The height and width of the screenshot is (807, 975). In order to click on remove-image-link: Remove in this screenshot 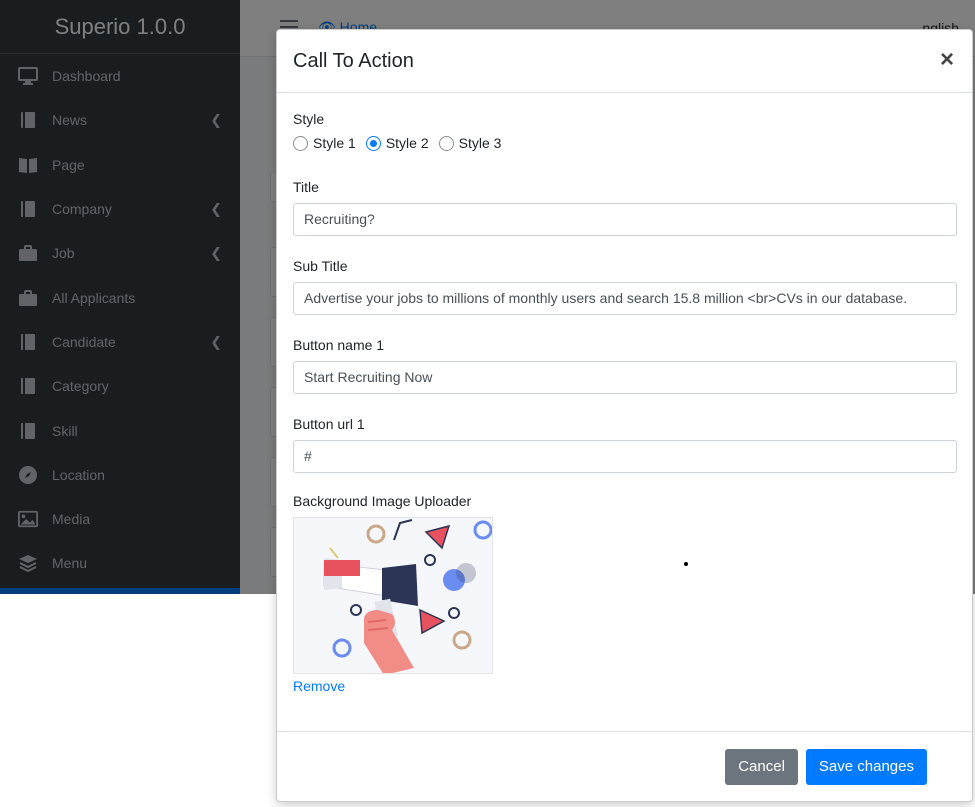, I will do `click(319, 686)`.